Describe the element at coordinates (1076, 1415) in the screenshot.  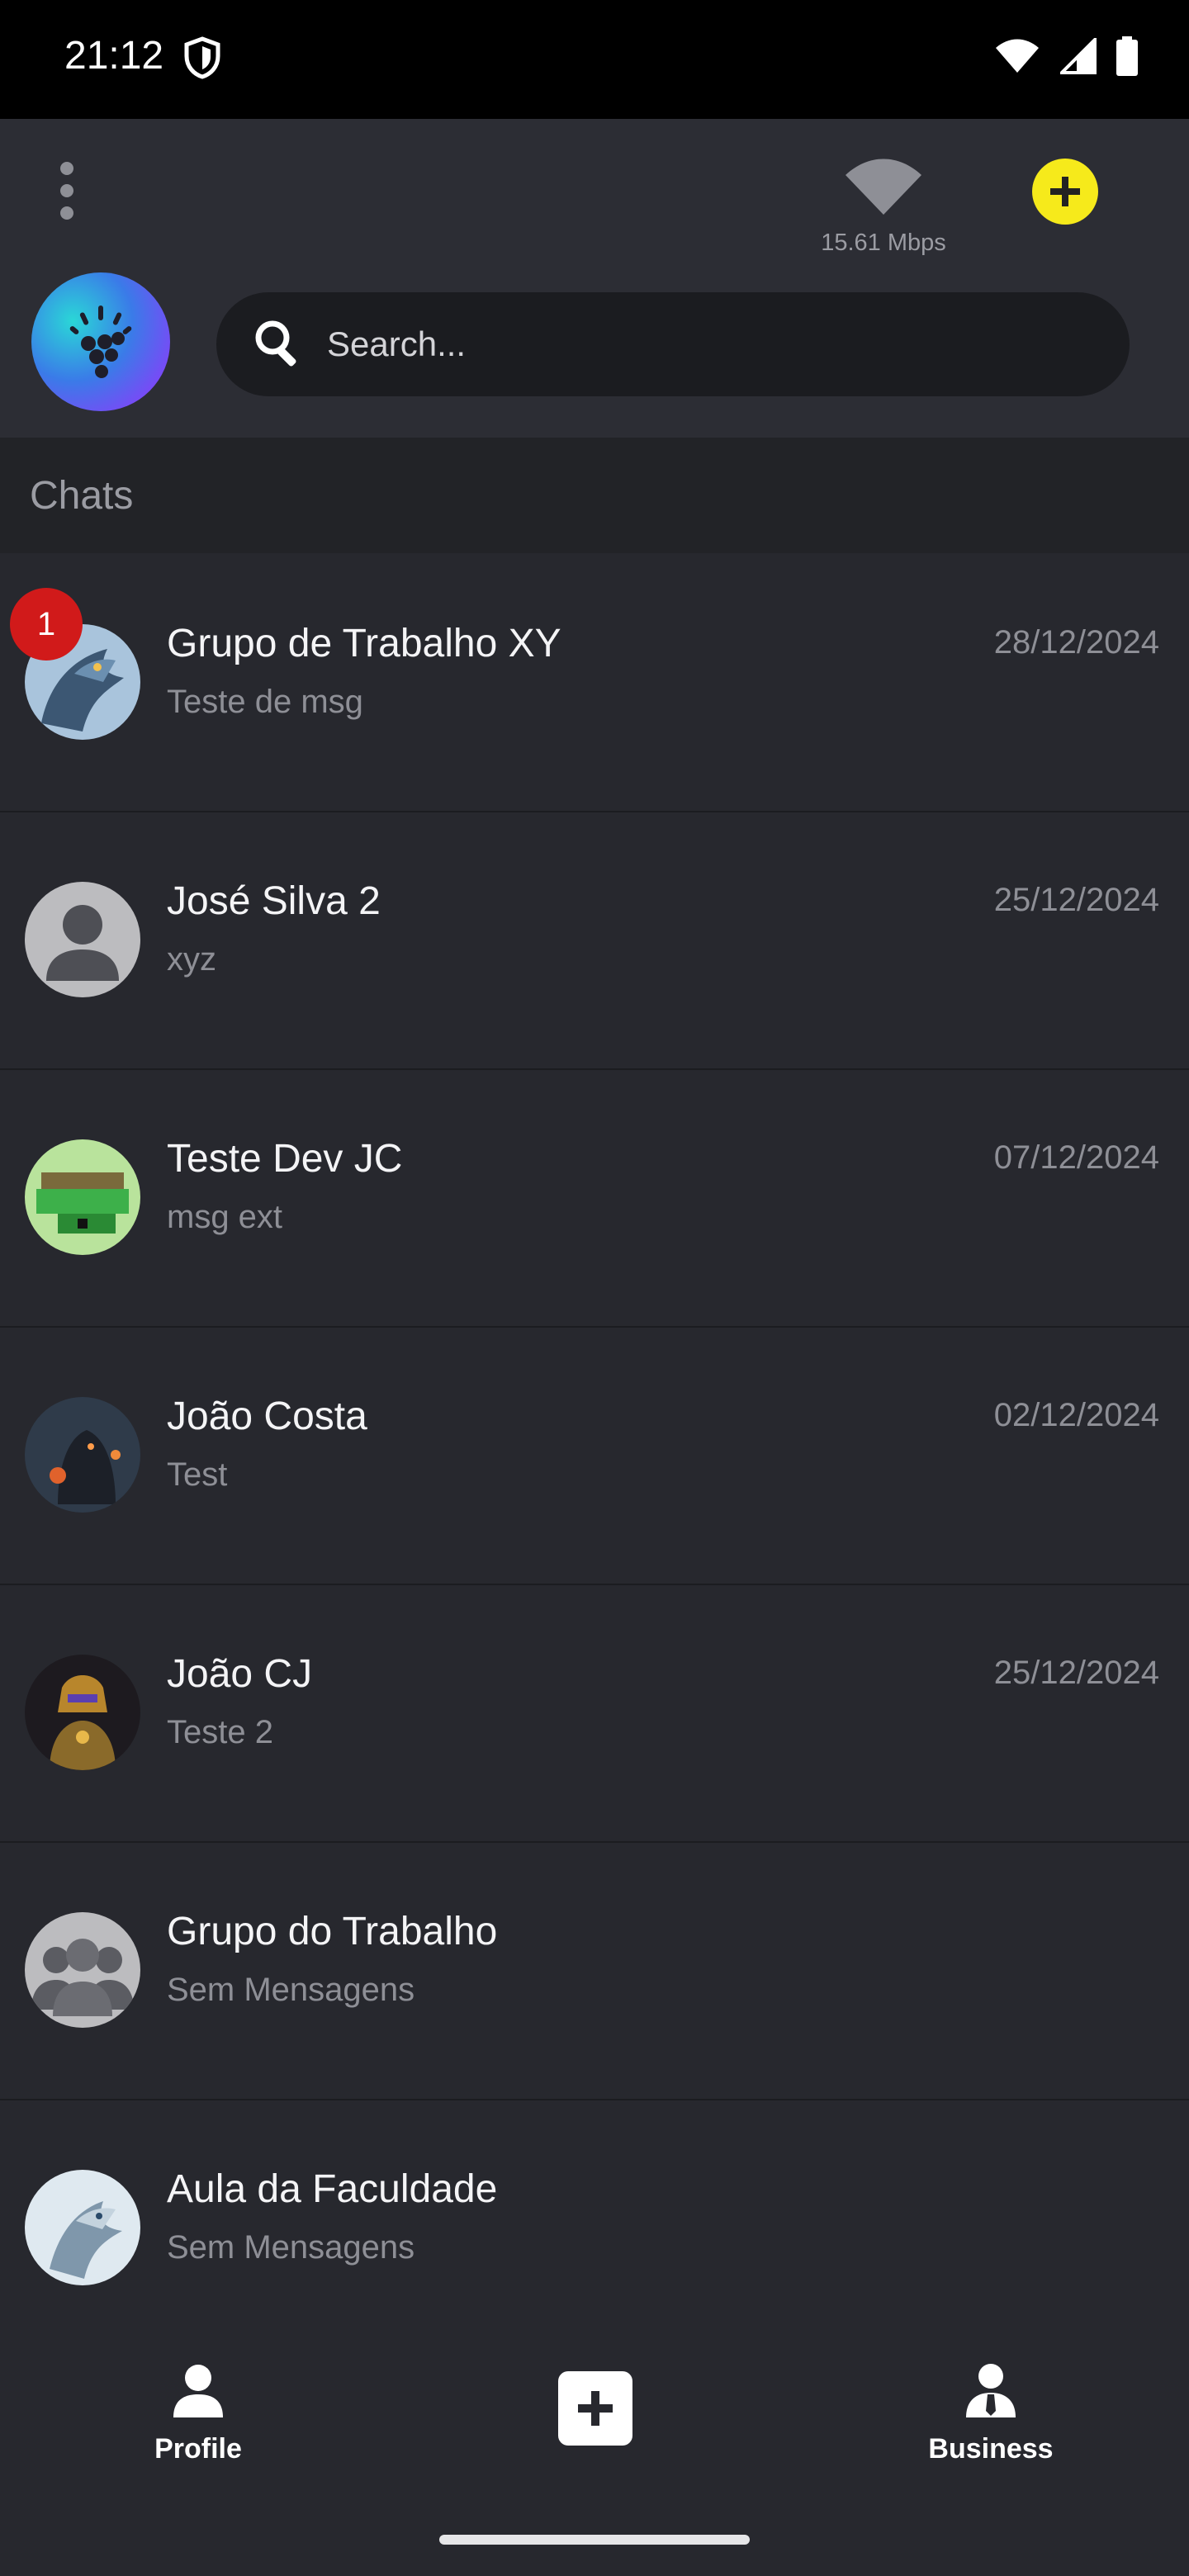
I see `chat-date: 02/12/2024` at that location.